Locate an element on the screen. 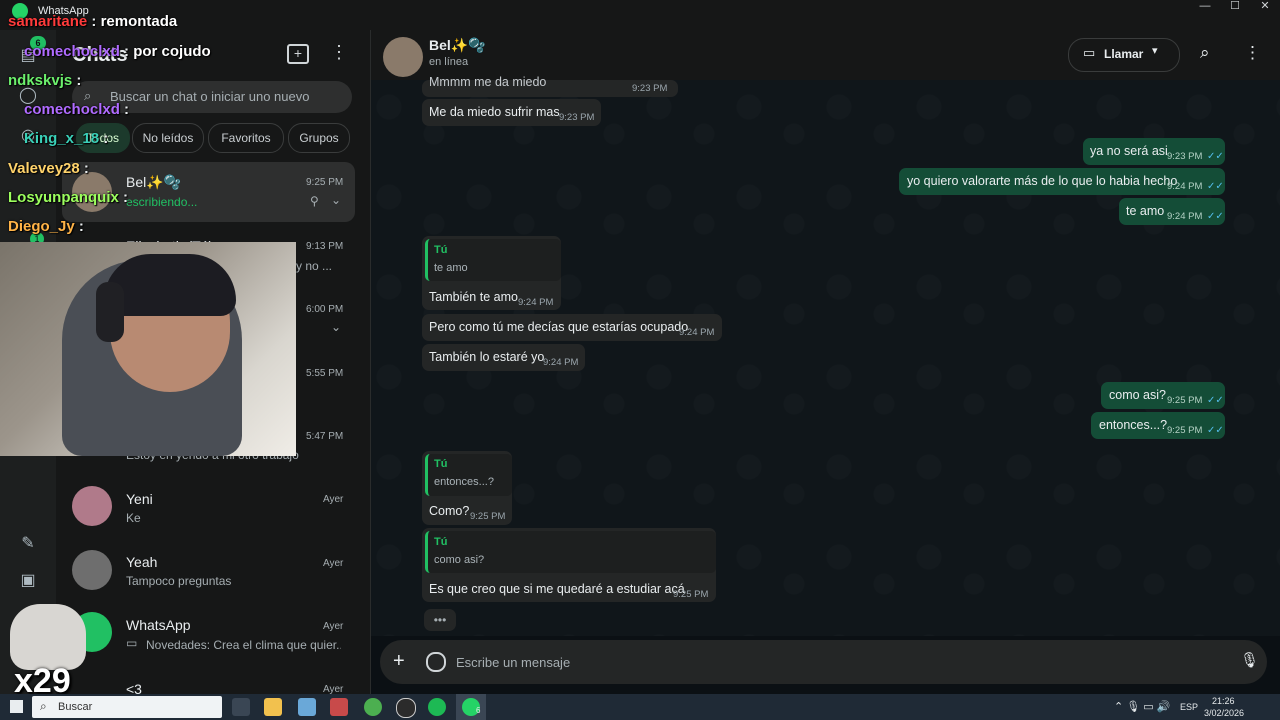 The width and height of the screenshot is (1280, 720). file-explorer-icon is located at coordinates (273, 707).